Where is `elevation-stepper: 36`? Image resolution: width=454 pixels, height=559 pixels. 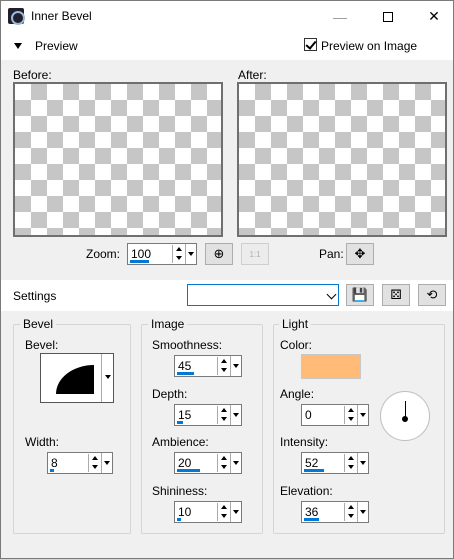
elevation-stepper: 36 is located at coordinates (335, 512).